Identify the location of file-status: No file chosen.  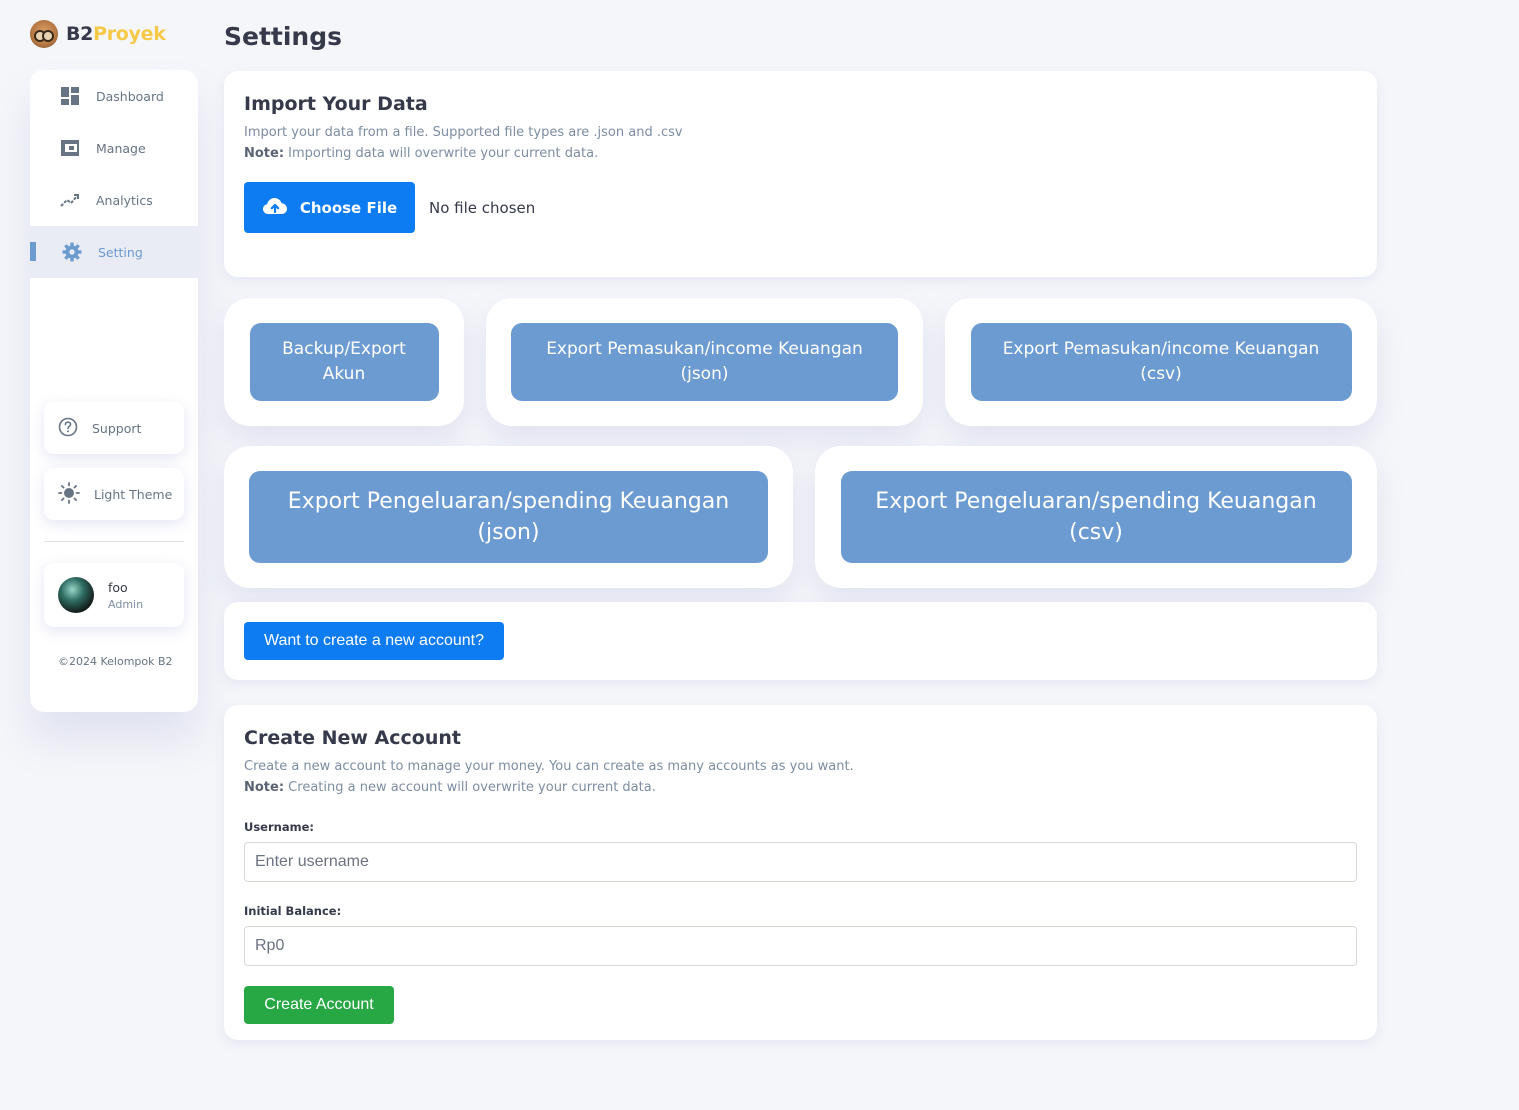
(482, 207).